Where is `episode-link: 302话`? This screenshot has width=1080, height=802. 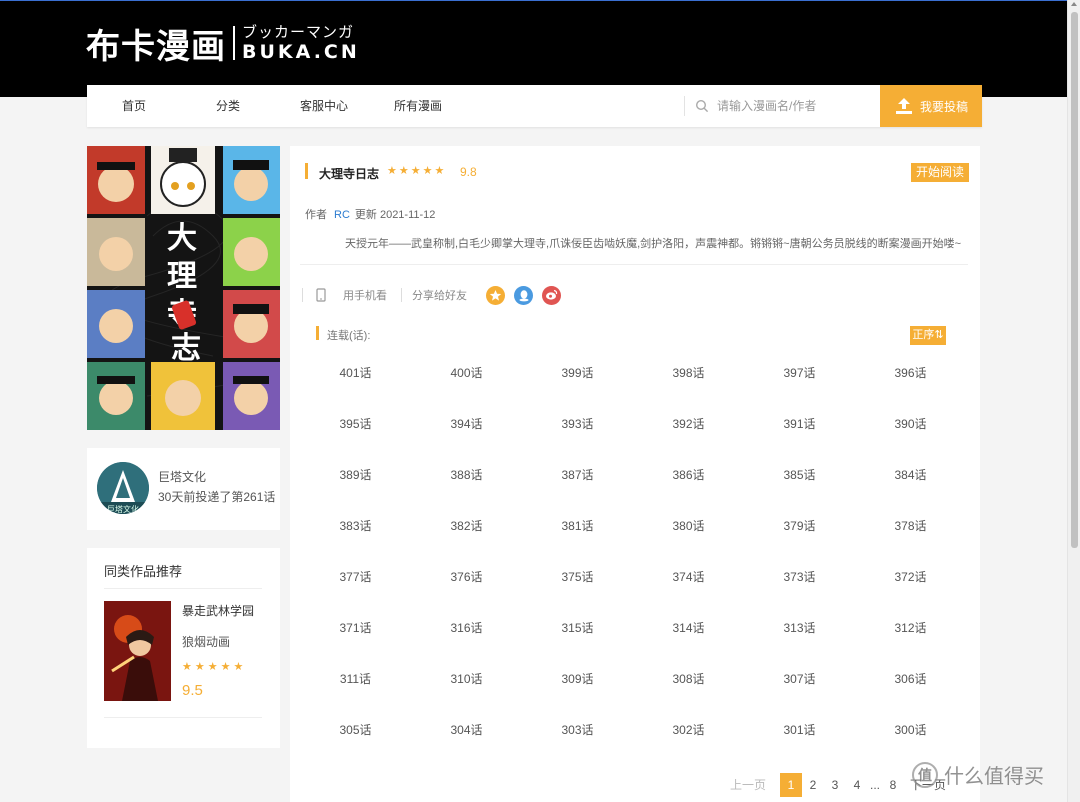 episode-link: 302话 is located at coordinates (688, 730).